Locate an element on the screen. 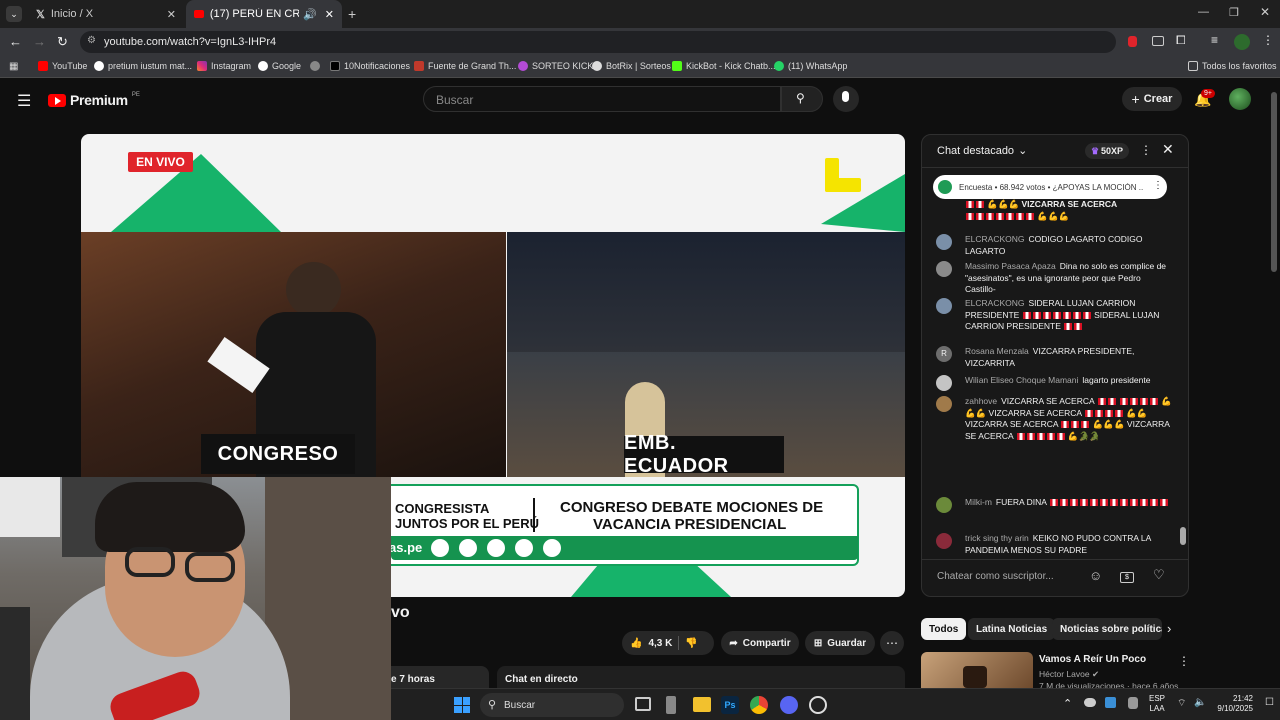 This screenshot has width=1280, height=720. taskbar-search: ⚲ Buscar is located at coordinates (552, 705).